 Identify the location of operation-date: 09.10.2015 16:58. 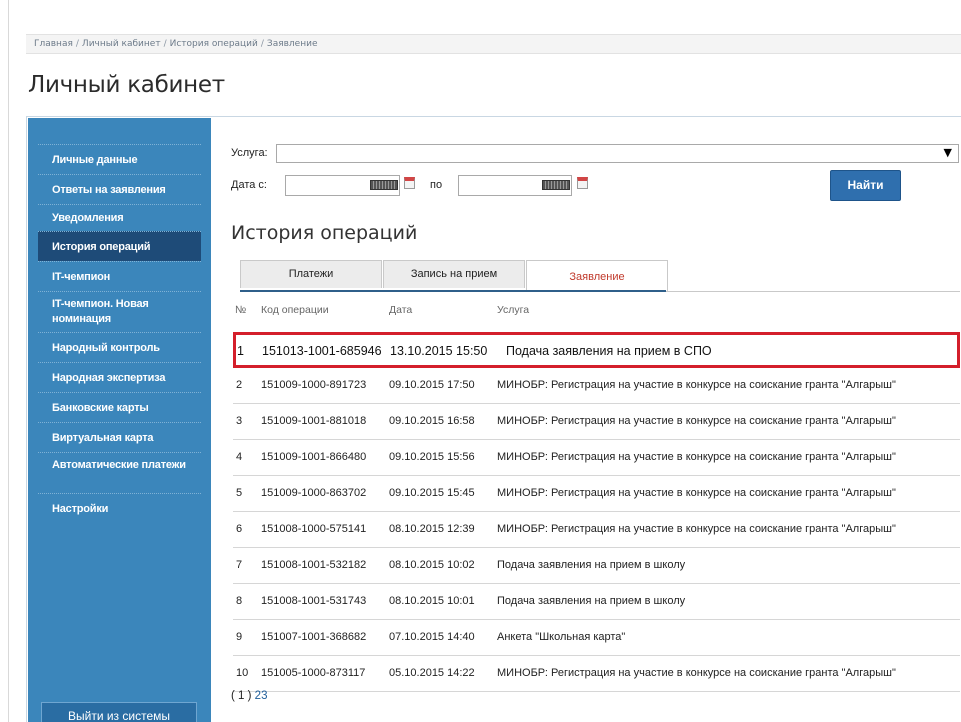
(432, 421).